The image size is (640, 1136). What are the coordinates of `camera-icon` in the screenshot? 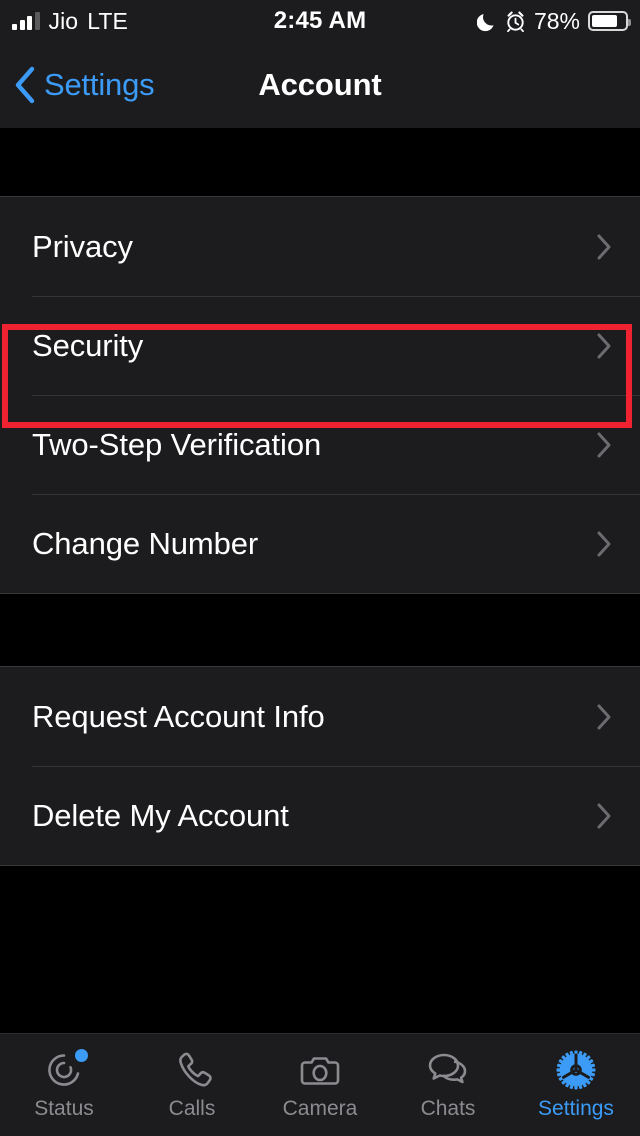 It's located at (320, 1070).